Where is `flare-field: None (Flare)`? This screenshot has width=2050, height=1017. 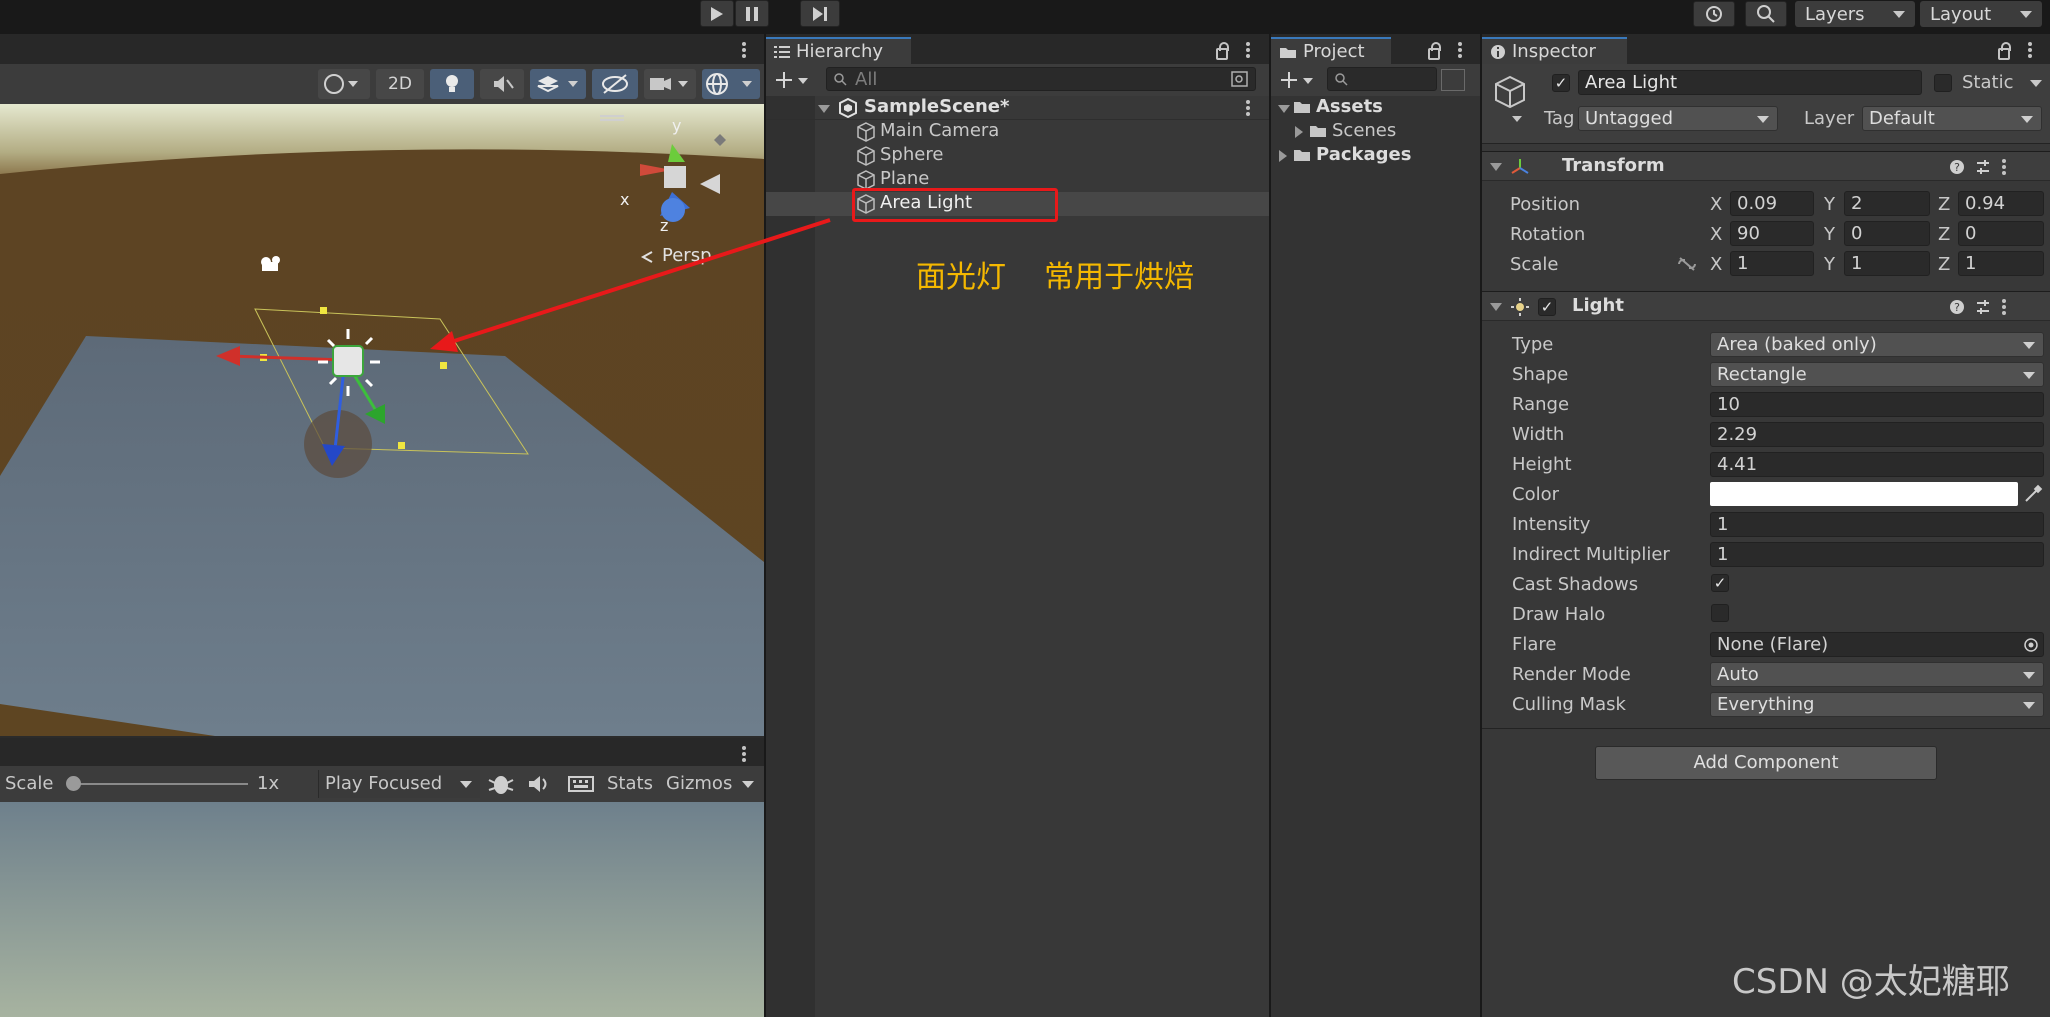
flare-field: None (Flare) is located at coordinates (1877, 644).